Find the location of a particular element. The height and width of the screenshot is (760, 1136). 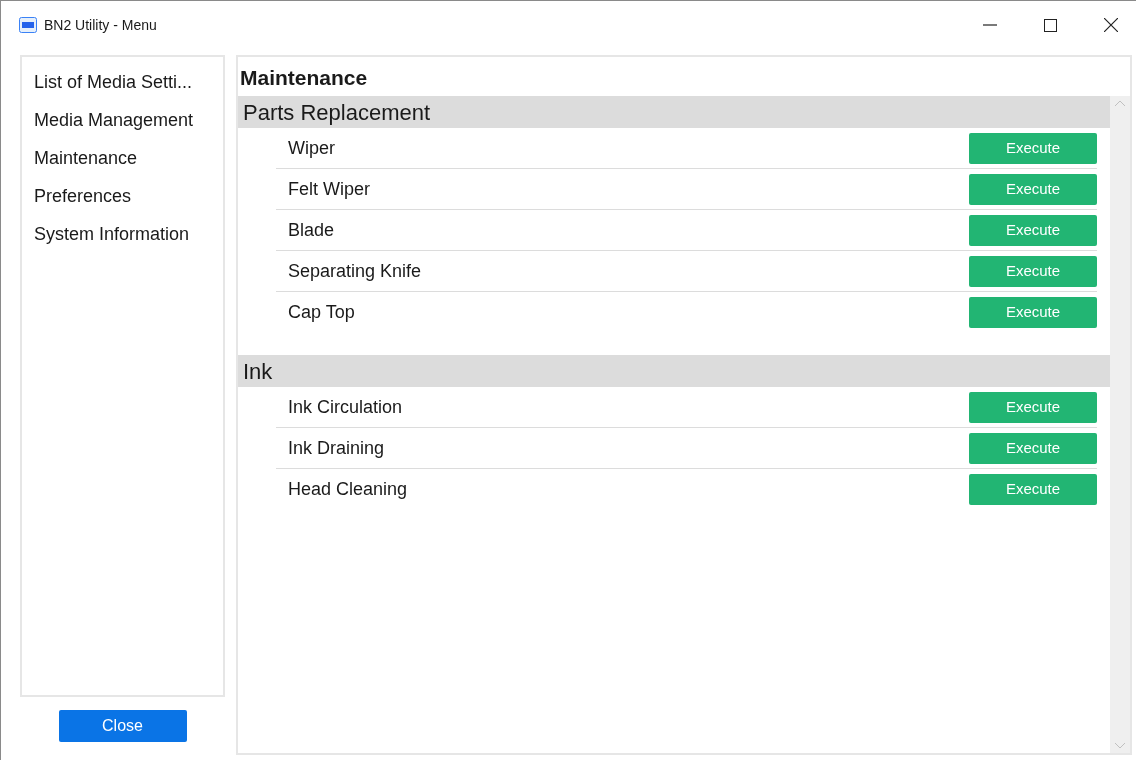

close-button: Close is located at coordinates (122, 726).